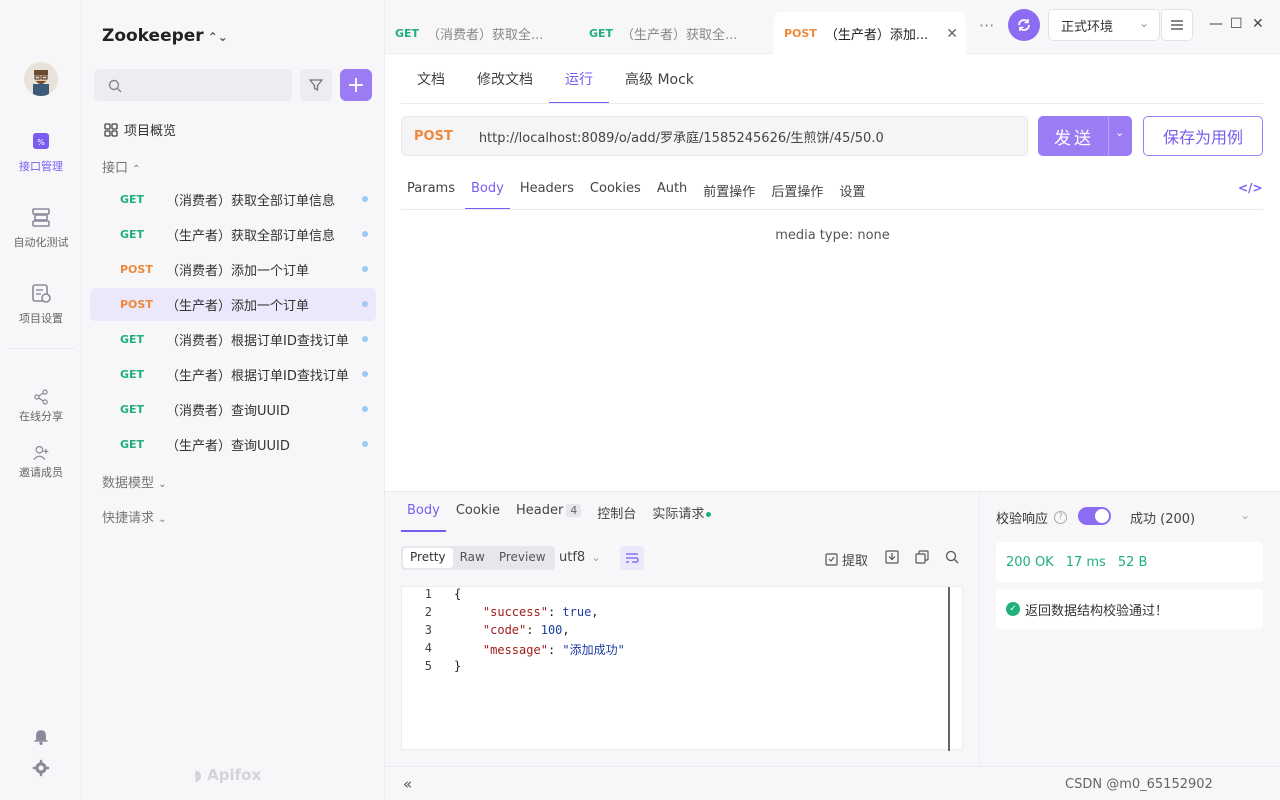  What do you see at coordinates (1250, 188) in the screenshot?
I see `code-icon: </>` at bounding box center [1250, 188].